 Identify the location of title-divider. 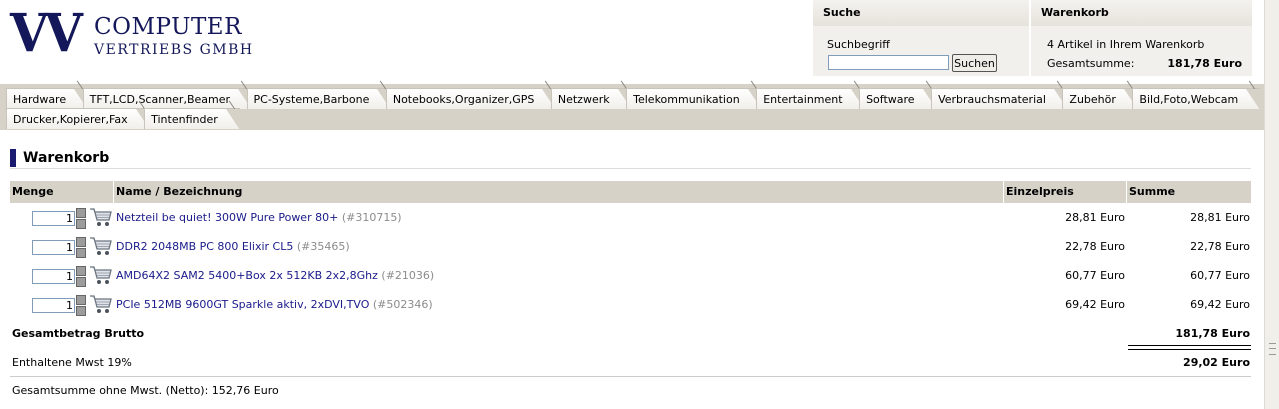
(630, 168).